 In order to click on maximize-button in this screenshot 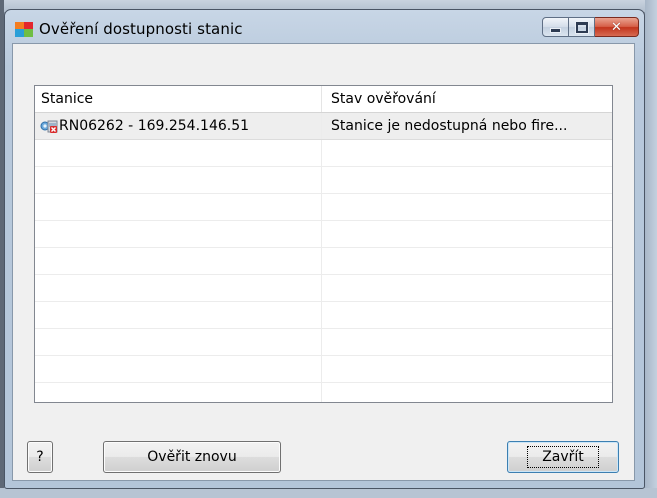, I will do `click(582, 27)`.